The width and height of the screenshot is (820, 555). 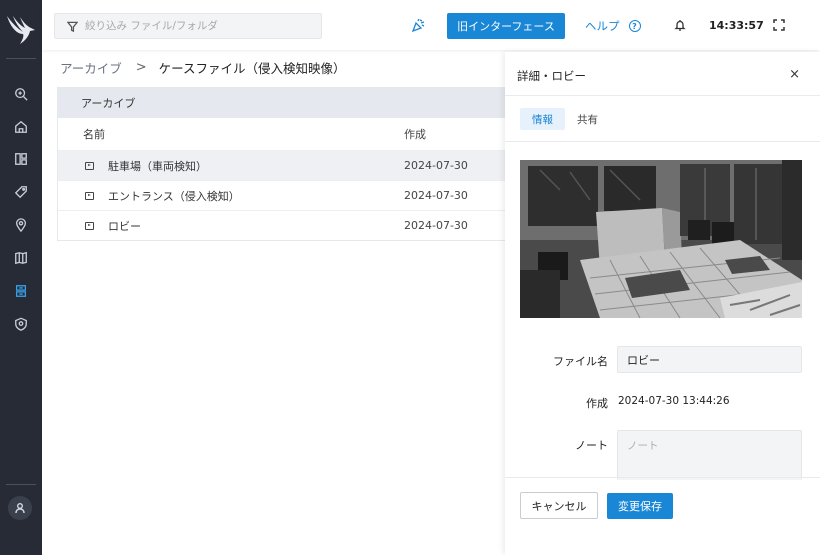 I want to click on tab-info: 情報, so click(x=542, y=119).